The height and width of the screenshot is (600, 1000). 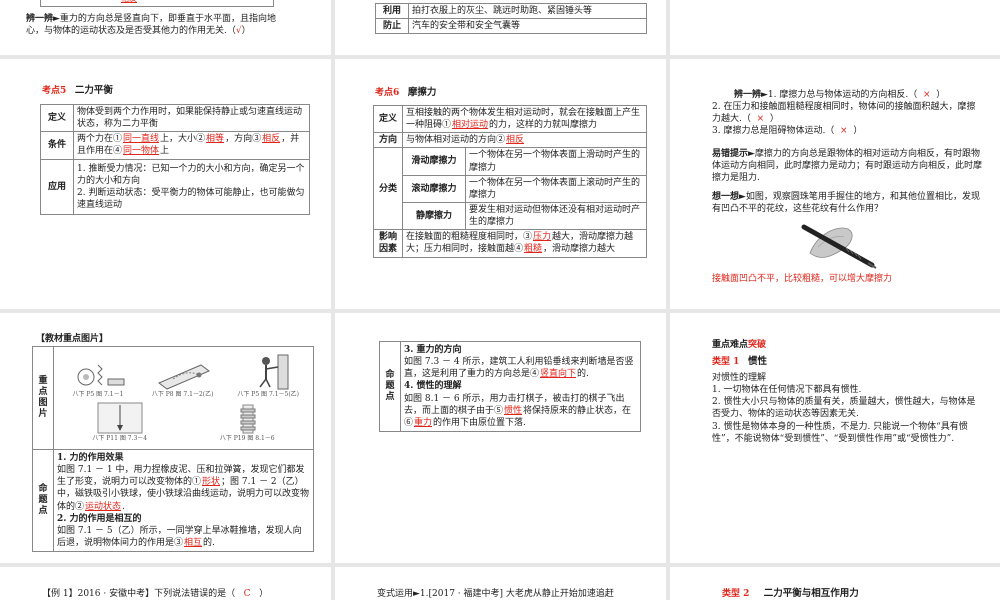 What do you see at coordinates (739, 345) in the screenshot?
I see `zhongdian-title: 重点难点突破` at bounding box center [739, 345].